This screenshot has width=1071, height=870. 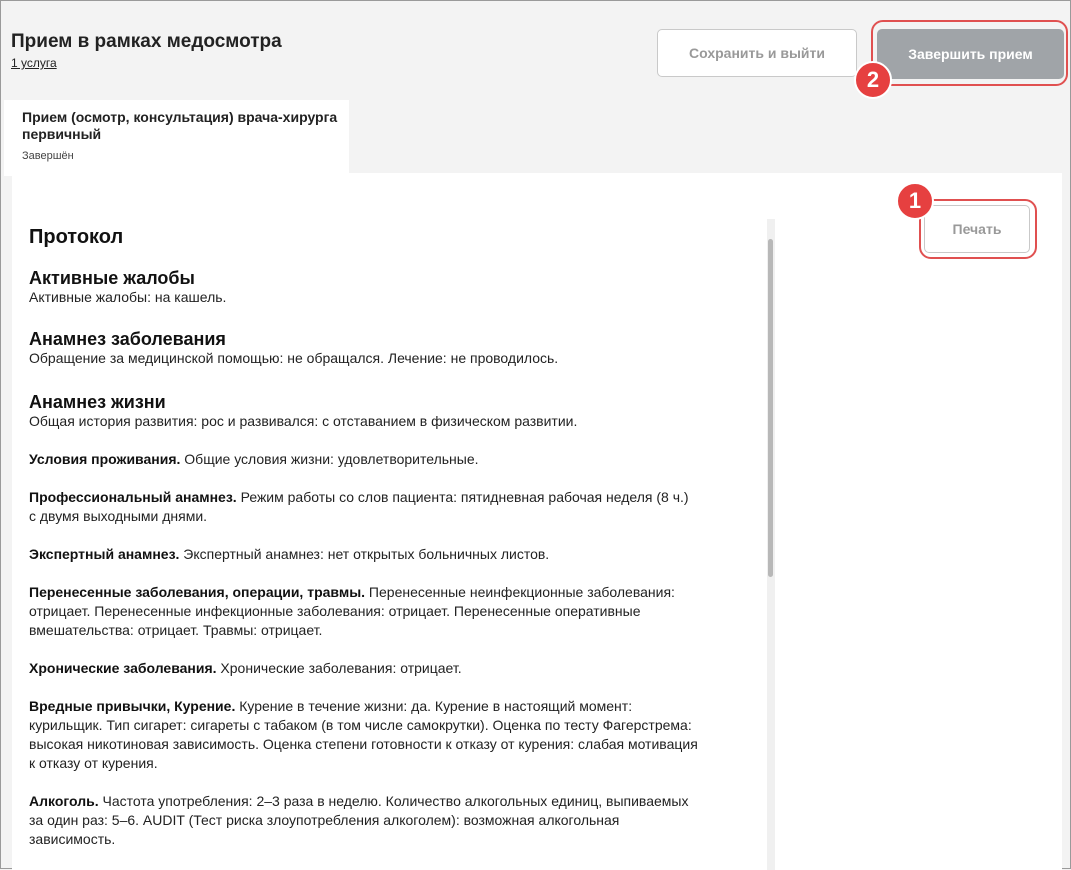 I want to click on chronic-diseases-text: Хронические заболевания: отрицает., so click(x=339, y=668).